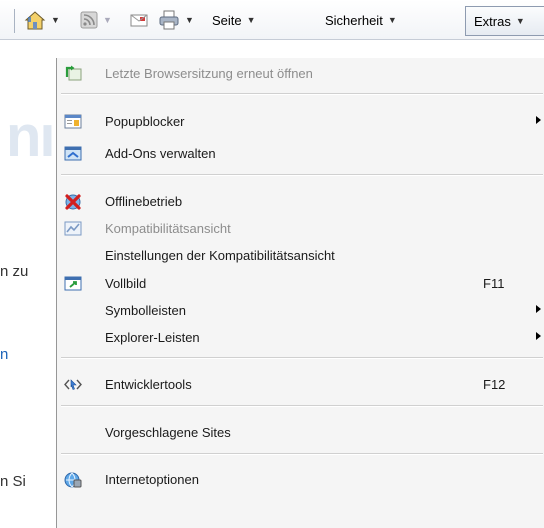  I want to click on menu-item-label: Add-Ons verwalten, so click(160, 153).